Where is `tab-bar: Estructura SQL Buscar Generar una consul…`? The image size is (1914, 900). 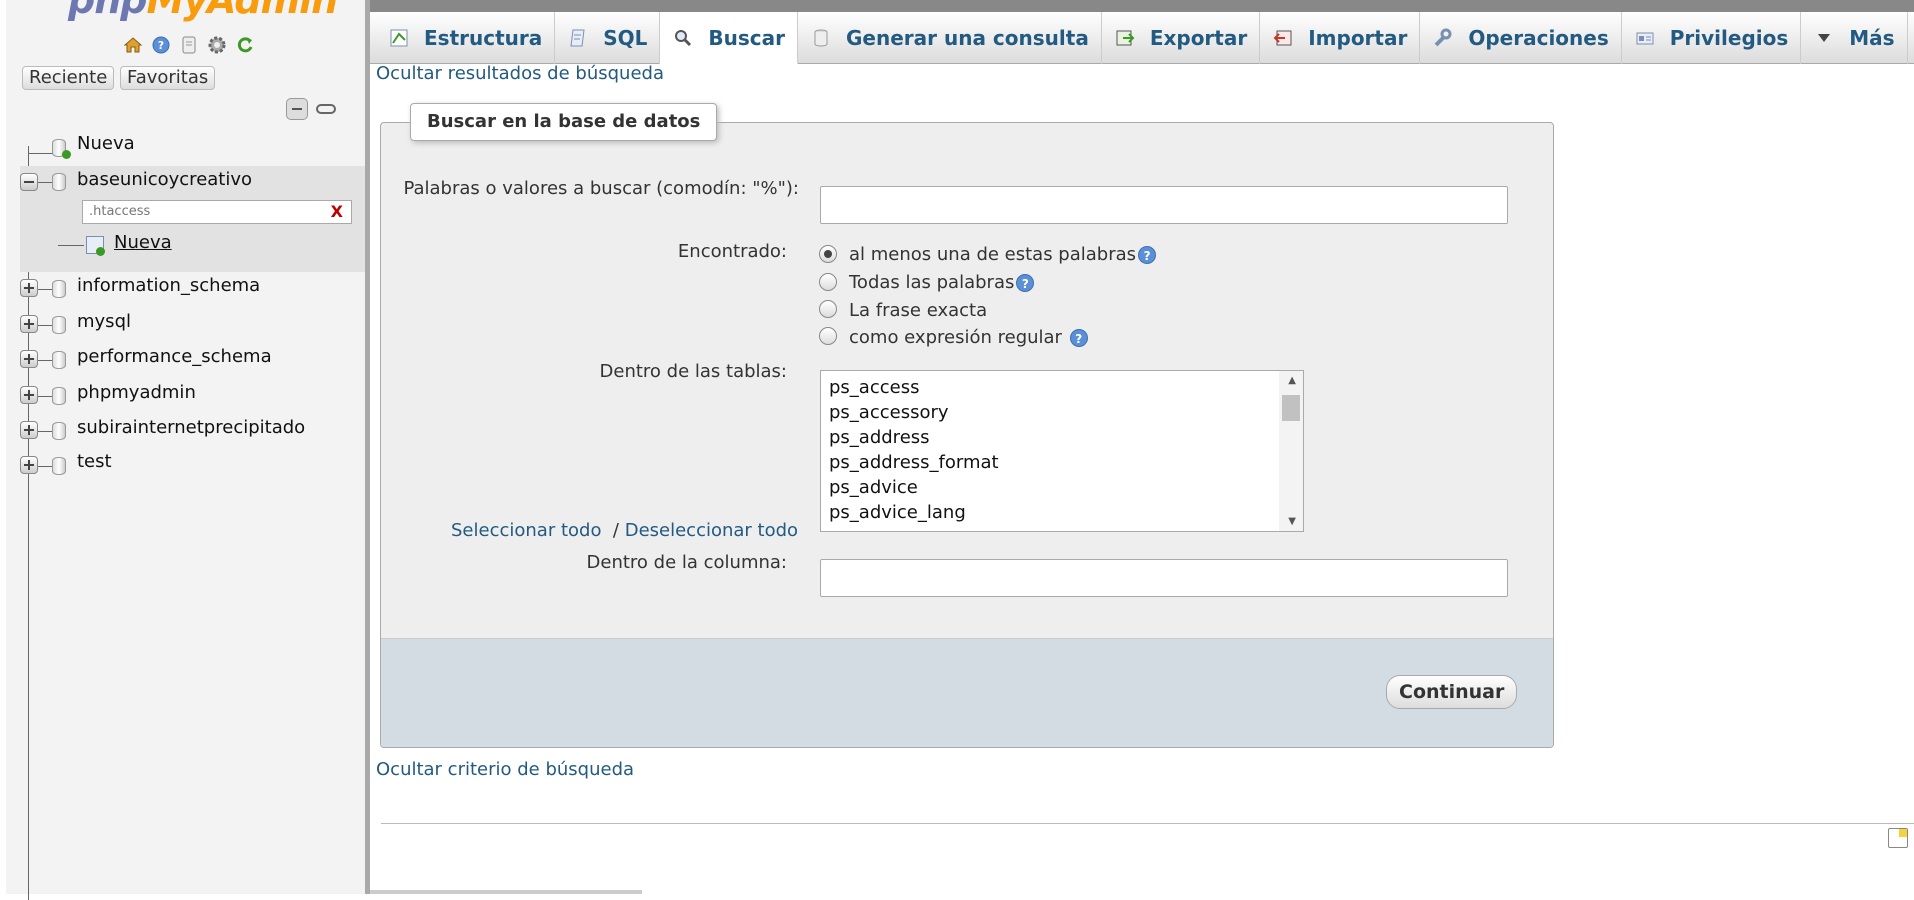
tab-bar: Estructura SQL Buscar Generar una consul… is located at coordinates (1142, 38).